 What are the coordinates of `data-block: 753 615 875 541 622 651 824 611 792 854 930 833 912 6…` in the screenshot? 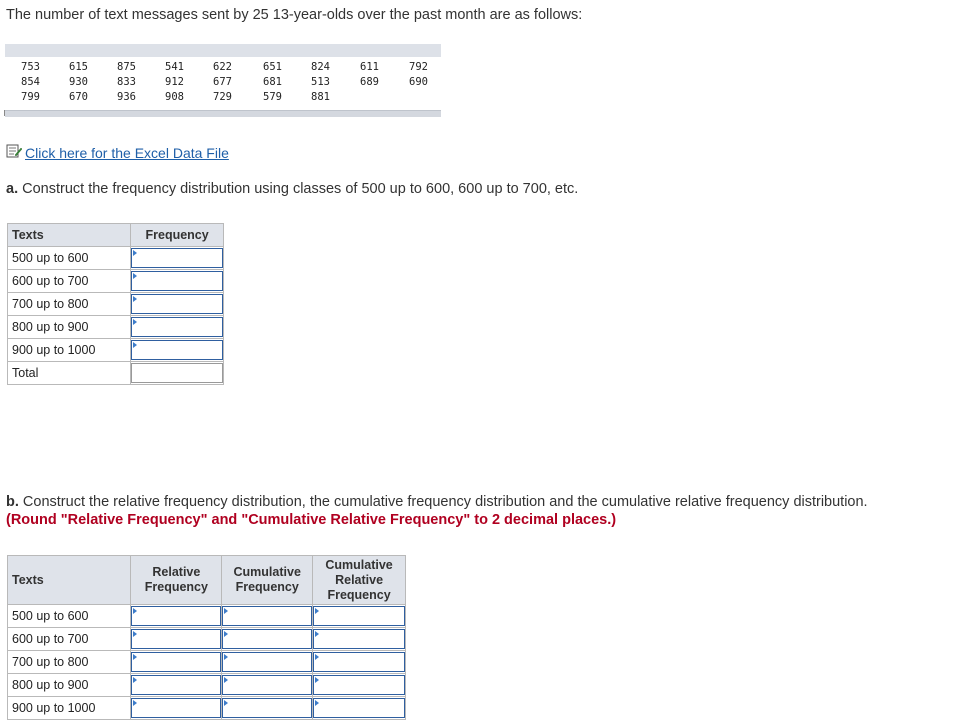 It's located at (222, 80).